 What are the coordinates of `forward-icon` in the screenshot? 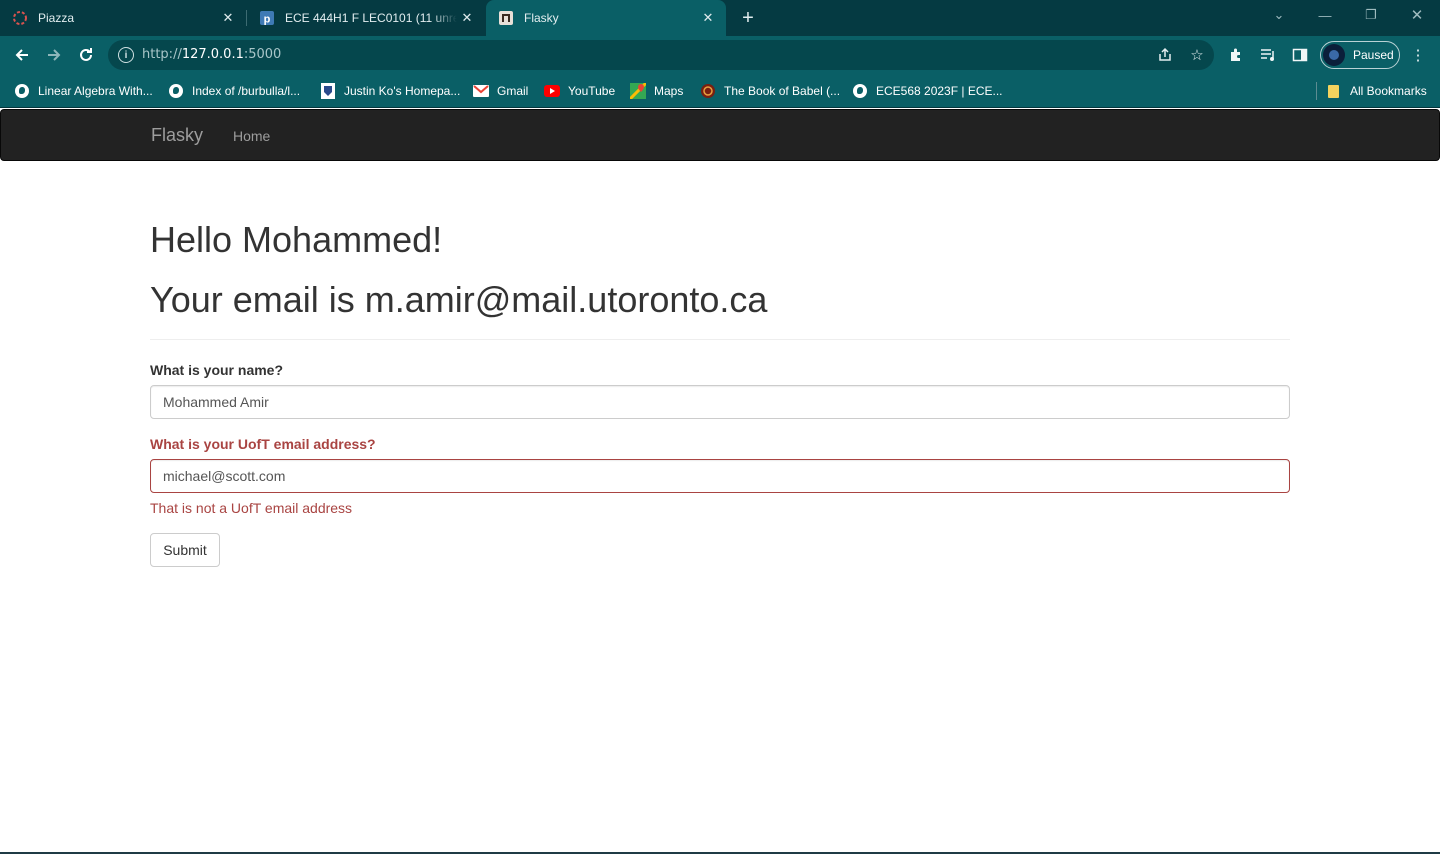 It's located at (54, 55).